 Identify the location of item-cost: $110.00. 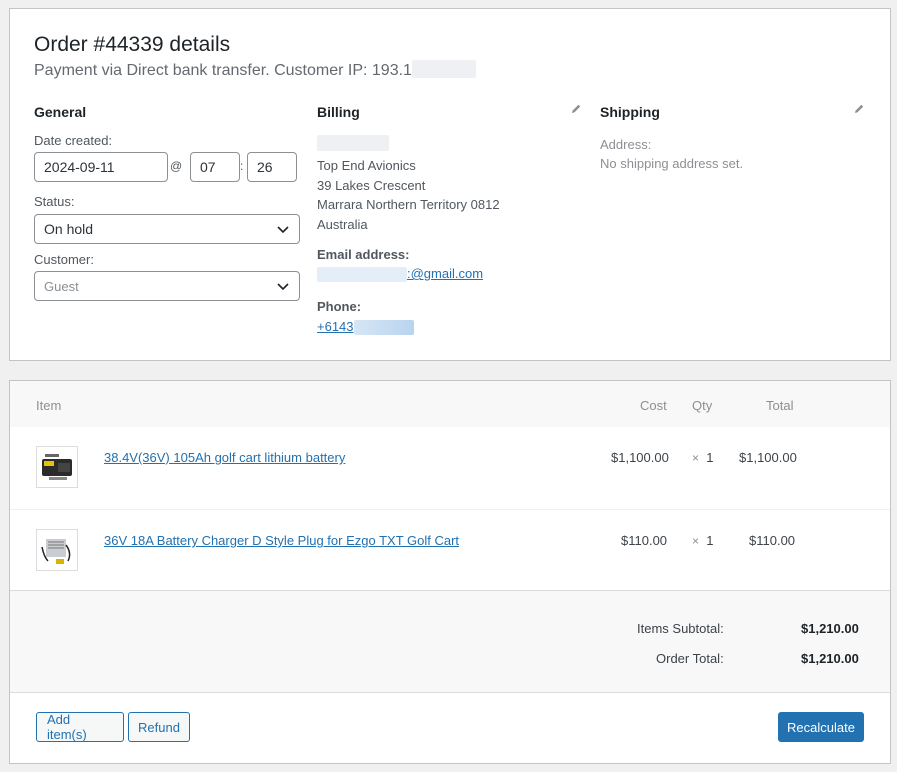
(644, 540).